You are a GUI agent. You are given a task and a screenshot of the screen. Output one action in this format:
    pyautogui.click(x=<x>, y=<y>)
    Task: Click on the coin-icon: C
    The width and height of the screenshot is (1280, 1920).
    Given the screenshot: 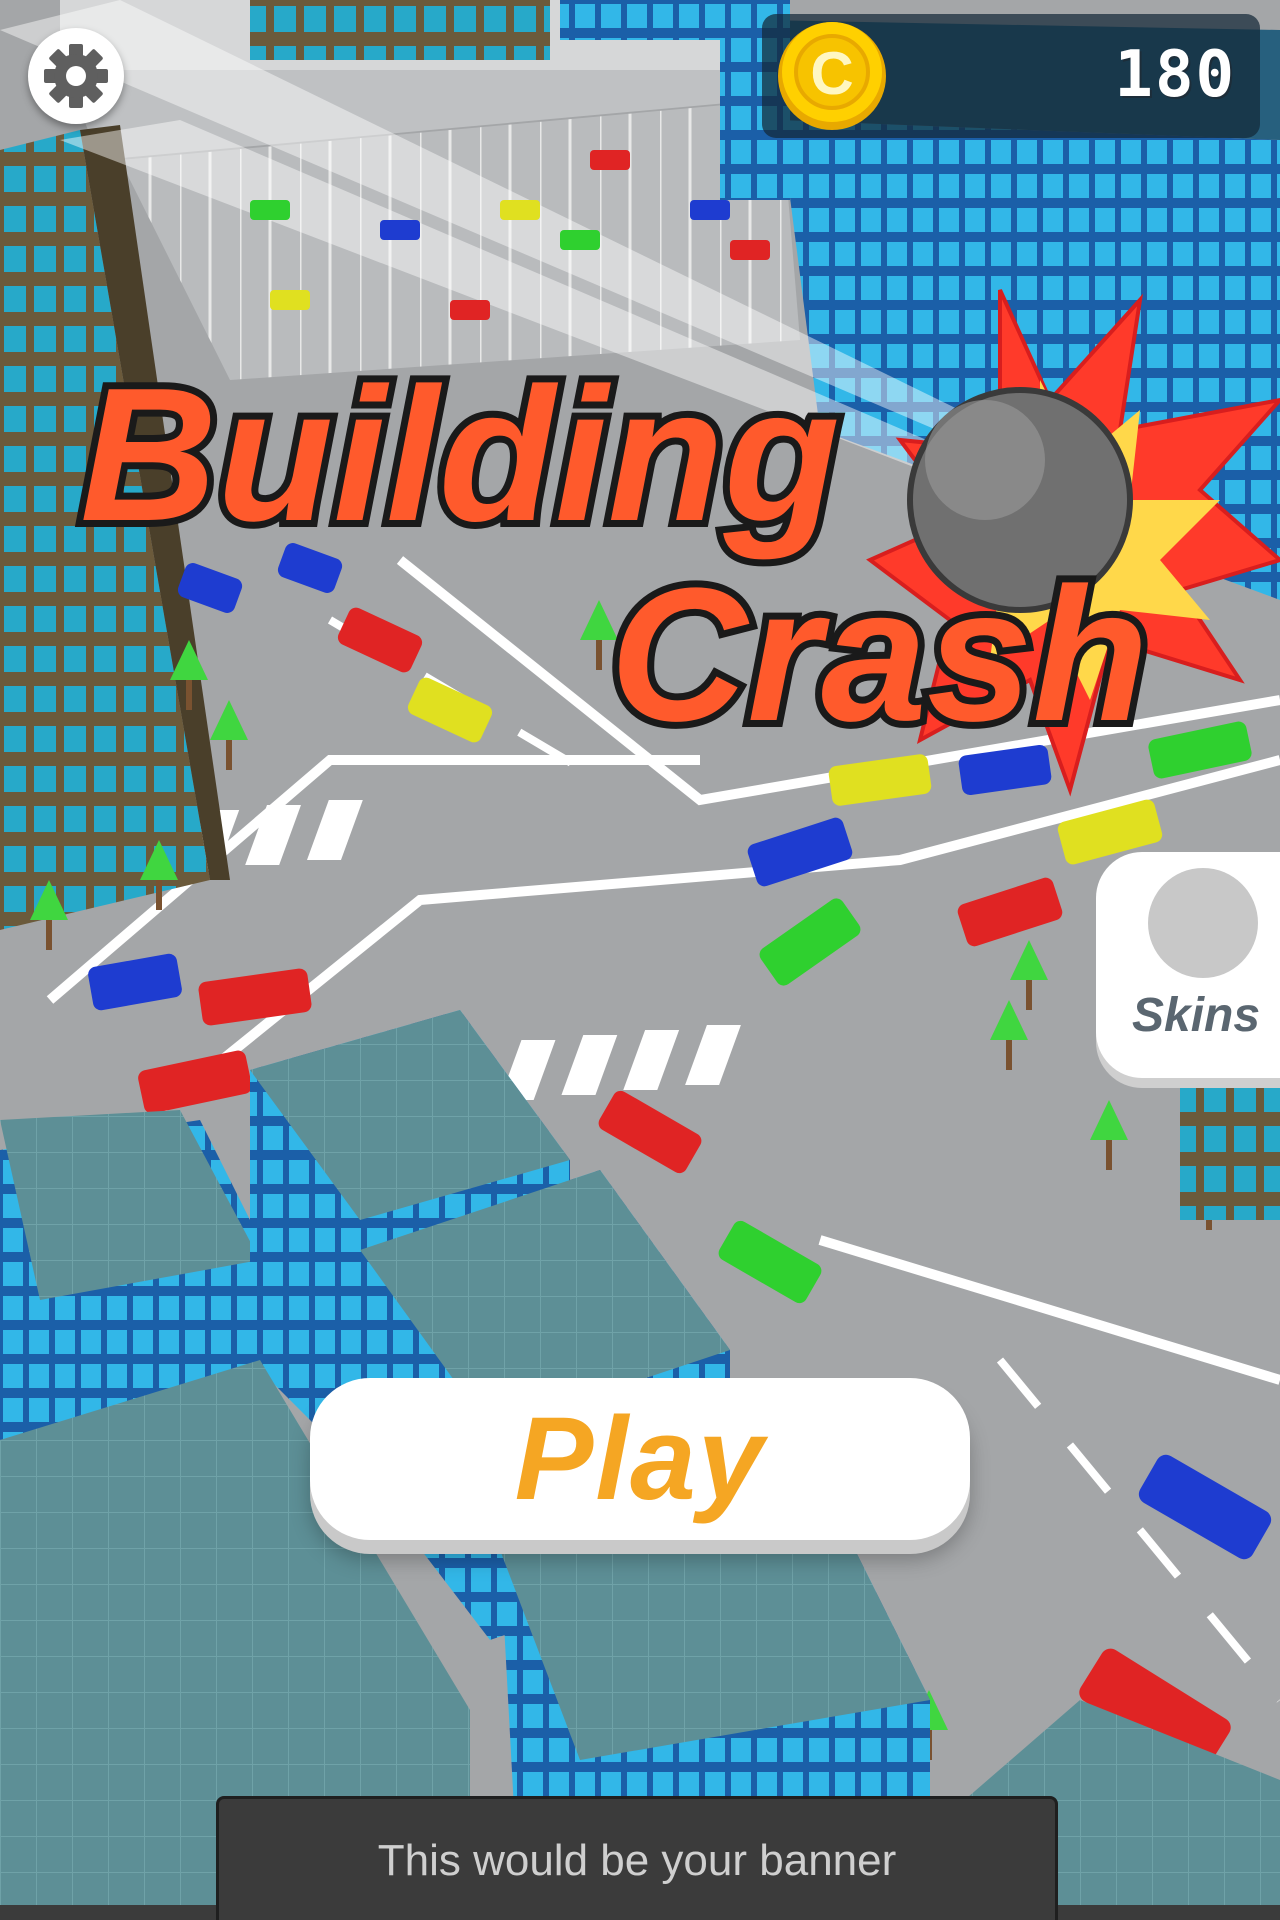 What is the action you would take?
    pyautogui.click(x=832, y=76)
    